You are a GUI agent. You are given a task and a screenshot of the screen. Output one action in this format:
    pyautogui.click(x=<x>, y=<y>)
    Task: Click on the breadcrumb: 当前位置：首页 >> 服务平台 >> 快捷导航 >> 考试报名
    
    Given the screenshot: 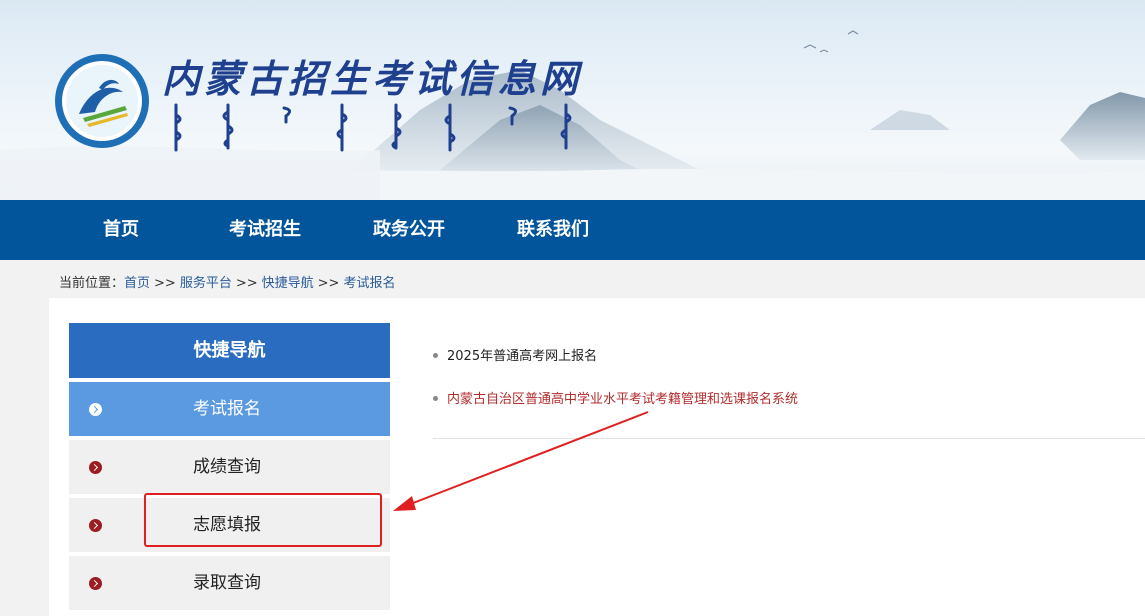 What is the action you would take?
    pyautogui.click(x=227, y=281)
    